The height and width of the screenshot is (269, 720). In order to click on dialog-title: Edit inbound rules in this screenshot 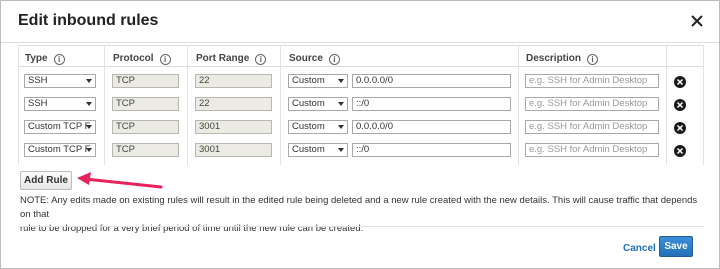, I will do `click(88, 20)`.